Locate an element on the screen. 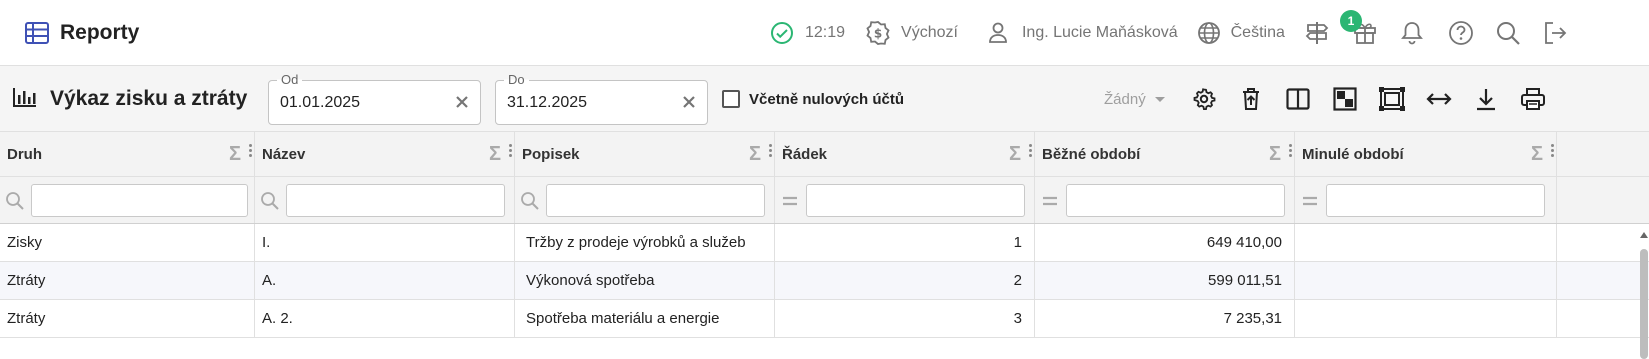  clear-date-to-icon is located at coordinates (689, 104).